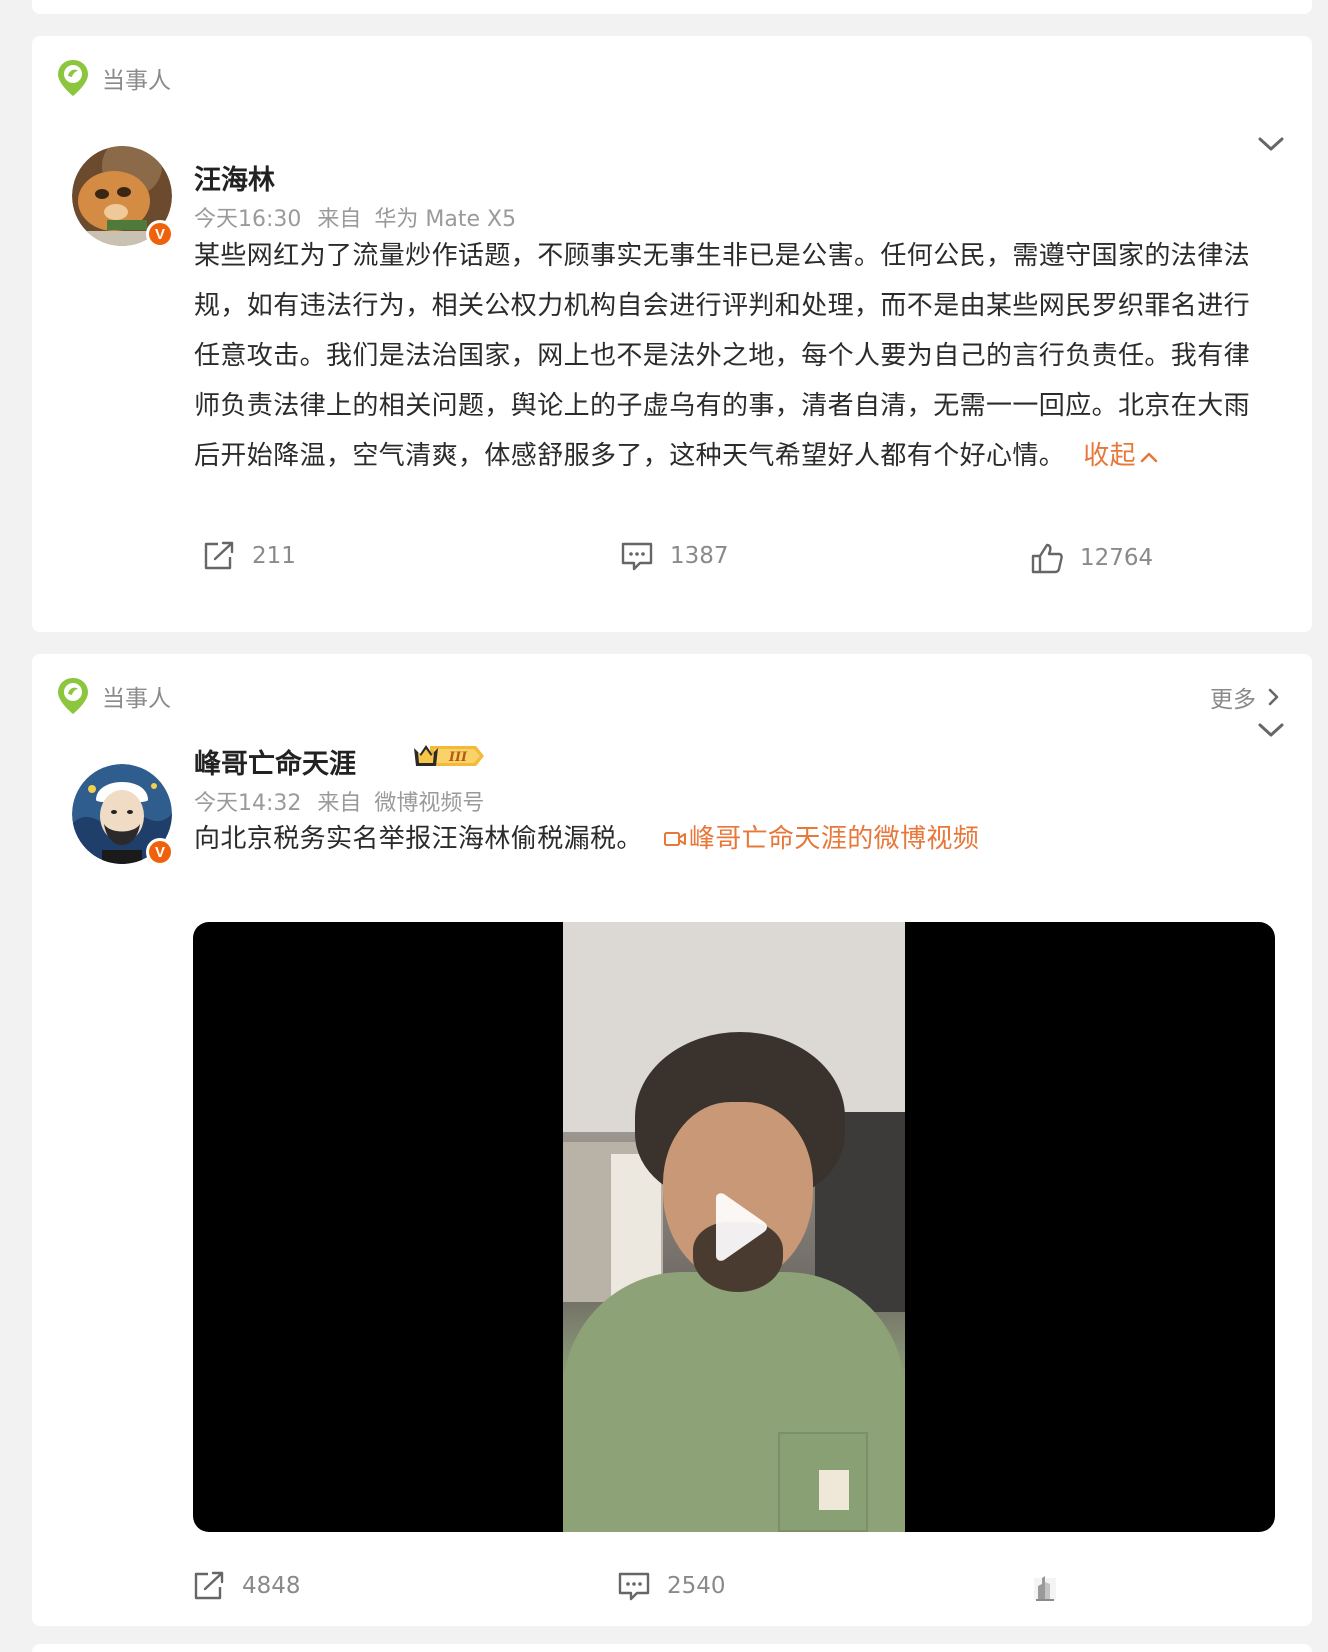  What do you see at coordinates (674, 839) in the screenshot?
I see `video-camera-icon` at bounding box center [674, 839].